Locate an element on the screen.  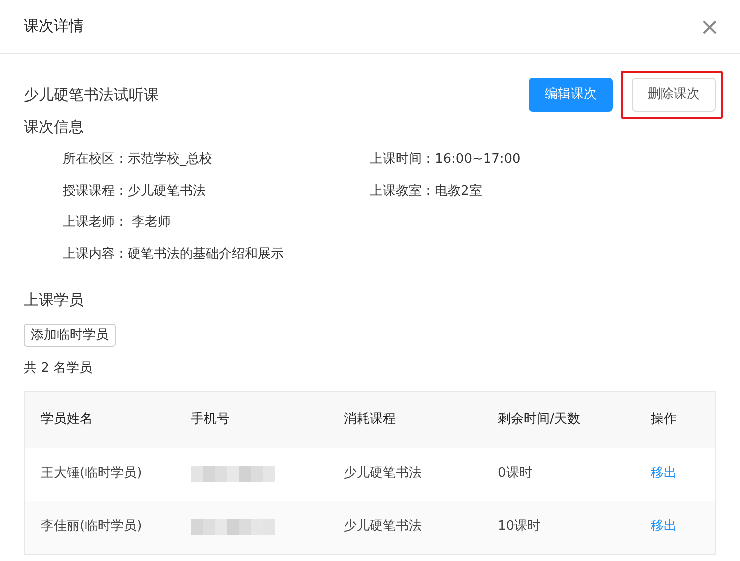
field-value: 示范学校_总校 is located at coordinates (170, 159).